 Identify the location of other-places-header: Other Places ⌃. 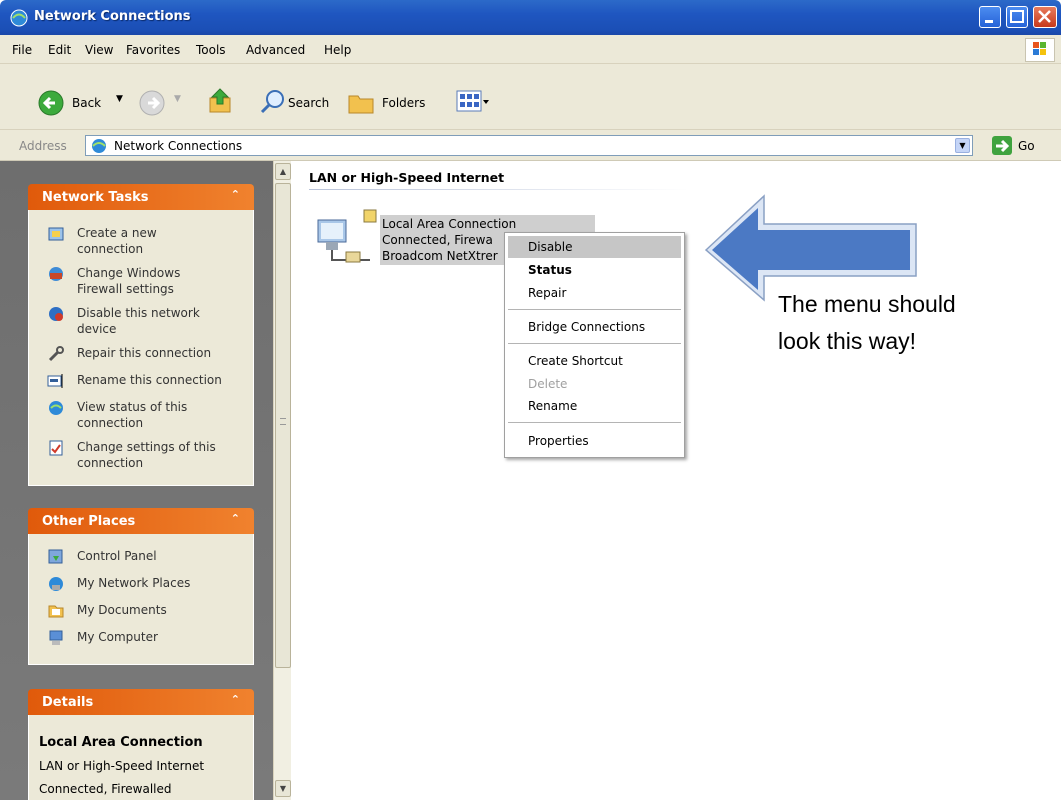
(141, 521).